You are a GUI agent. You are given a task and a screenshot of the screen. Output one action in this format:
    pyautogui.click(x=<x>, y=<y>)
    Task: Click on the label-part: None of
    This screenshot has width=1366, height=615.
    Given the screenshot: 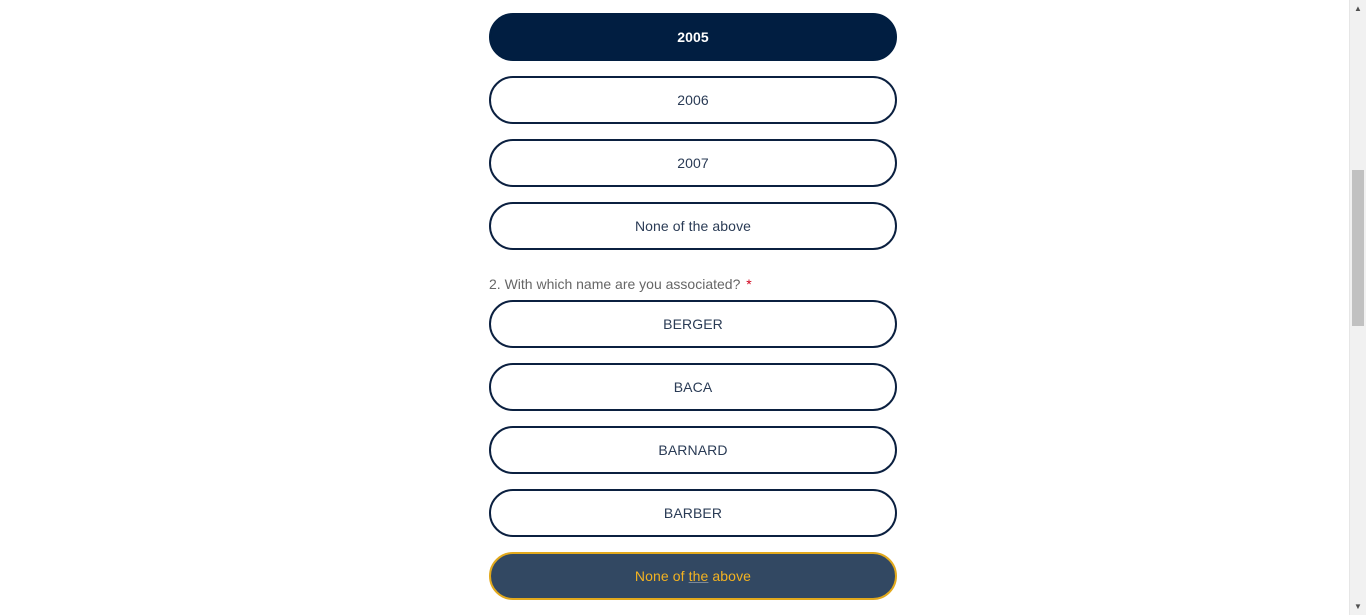 What is the action you would take?
    pyautogui.click(x=661, y=576)
    